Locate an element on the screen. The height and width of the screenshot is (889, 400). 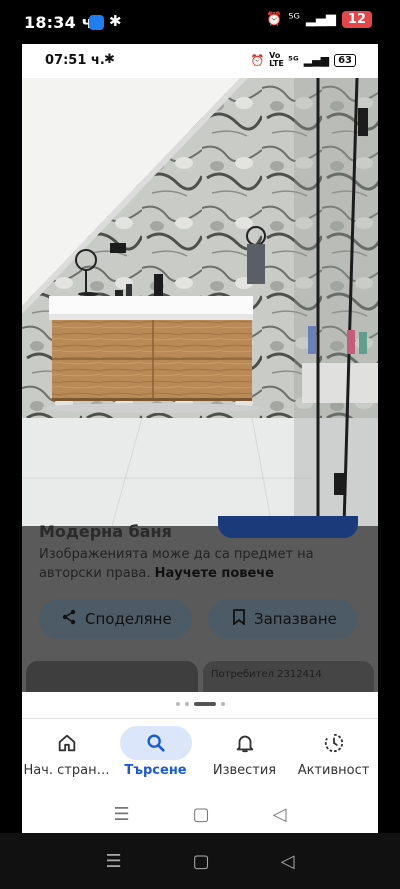
outer-system-nav: ☰ ▢ ◁ is located at coordinates (200, 861).